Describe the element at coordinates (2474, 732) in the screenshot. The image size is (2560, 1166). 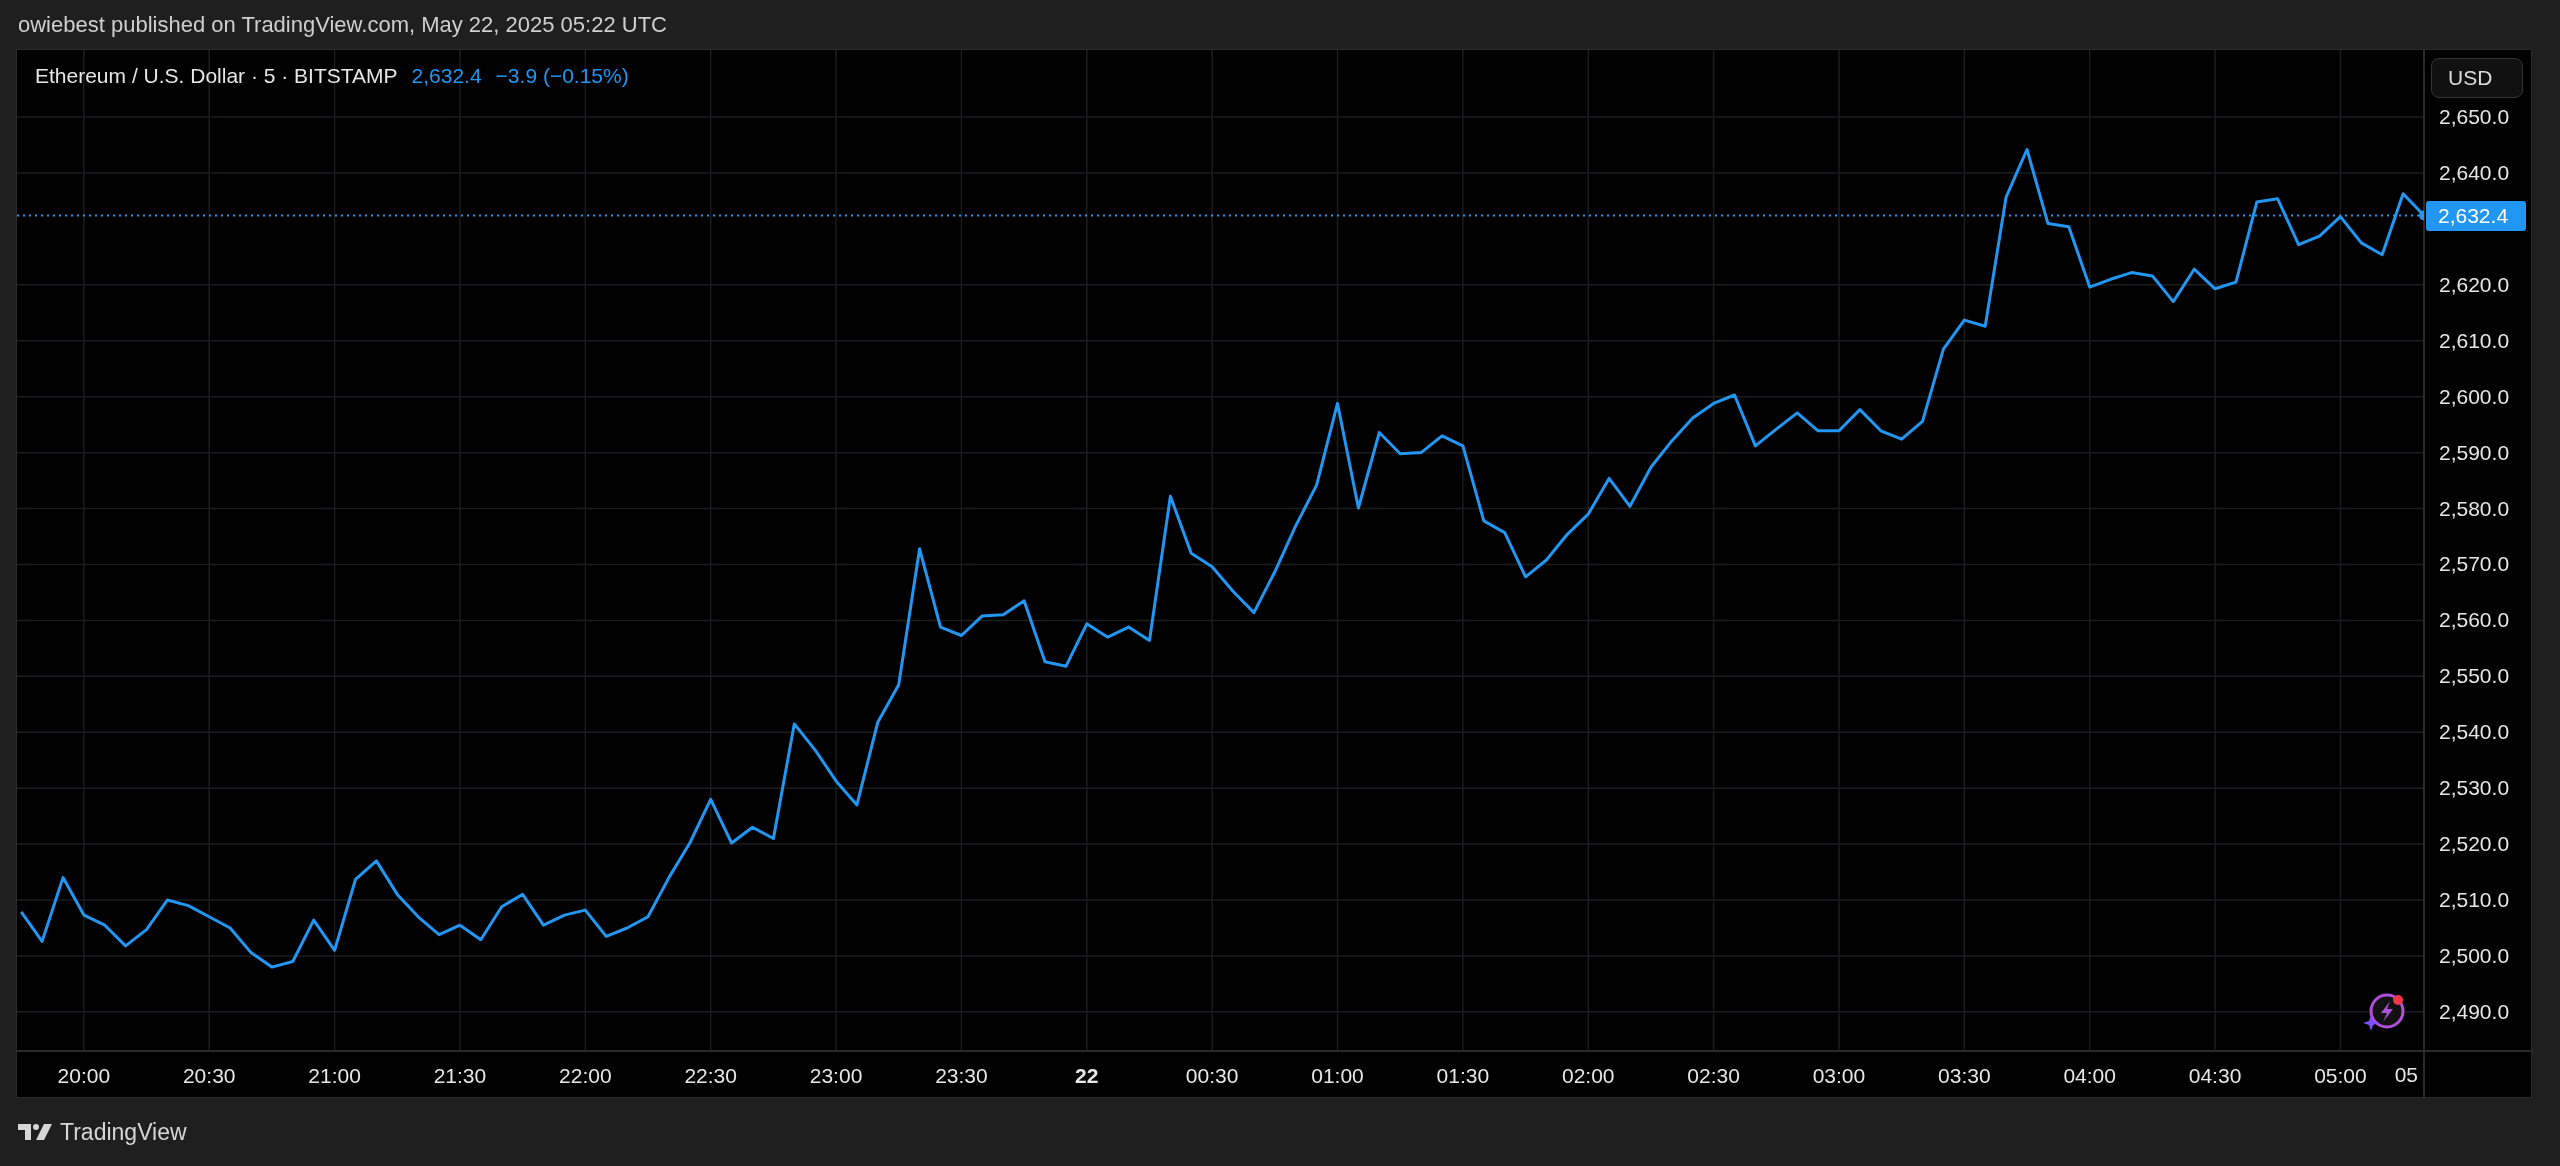
I see `price-axis-label: 2,540.0` at that location.